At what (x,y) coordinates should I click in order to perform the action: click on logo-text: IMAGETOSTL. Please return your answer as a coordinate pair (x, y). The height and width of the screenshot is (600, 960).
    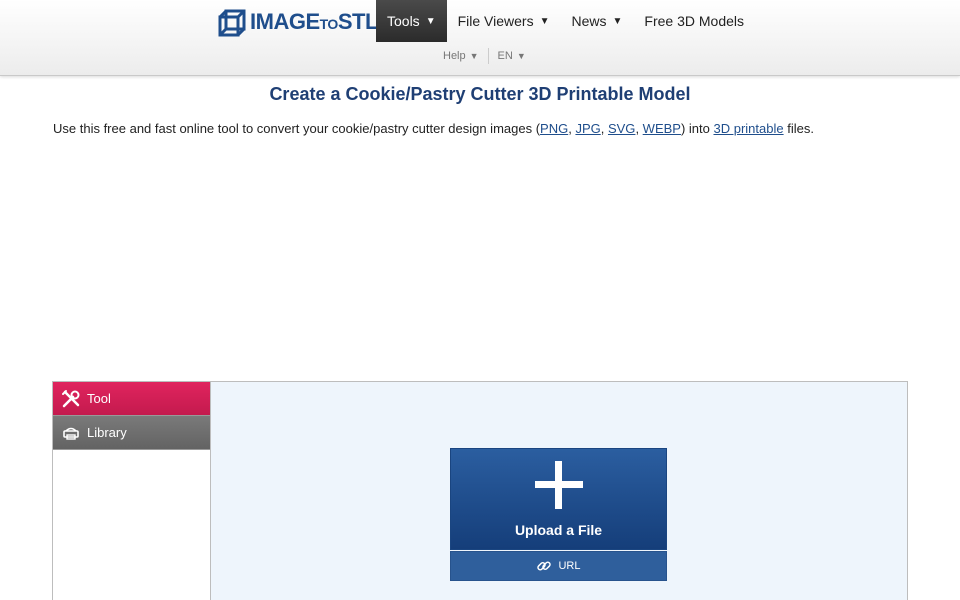
    Looking at the image, I should click on (314, 21).